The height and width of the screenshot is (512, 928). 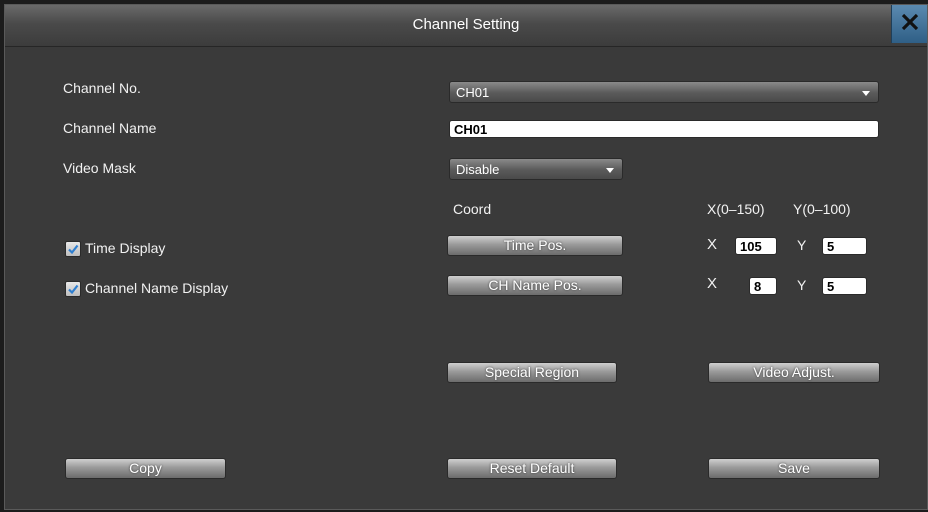 I want to click on coord-header: Coord, so click(x=472, y=209).